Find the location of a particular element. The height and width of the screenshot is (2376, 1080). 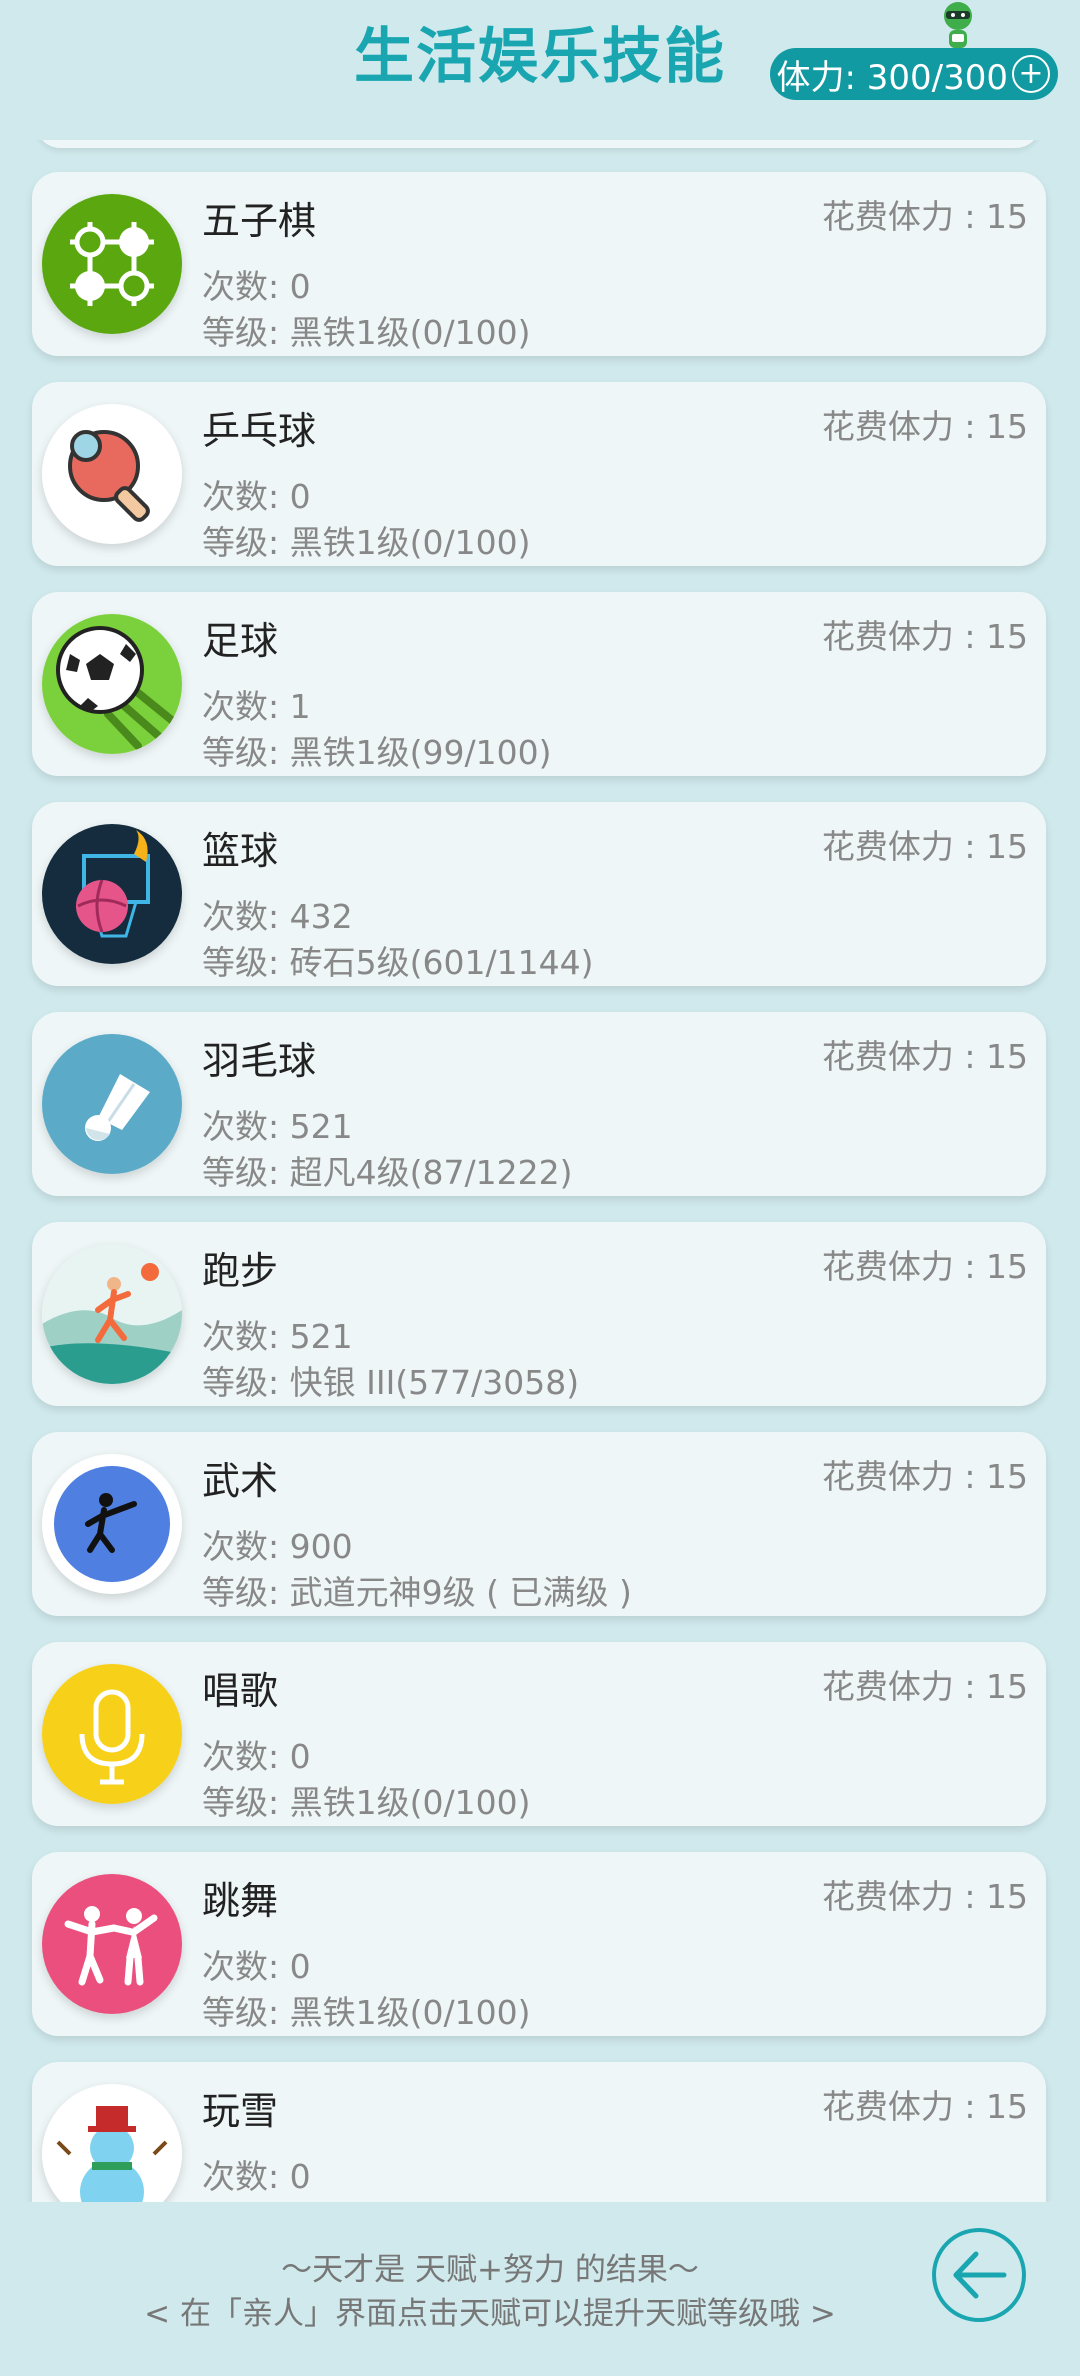

skill-level: 等级: 快银 III(577/3058) is located at coordinates (391, 1382).